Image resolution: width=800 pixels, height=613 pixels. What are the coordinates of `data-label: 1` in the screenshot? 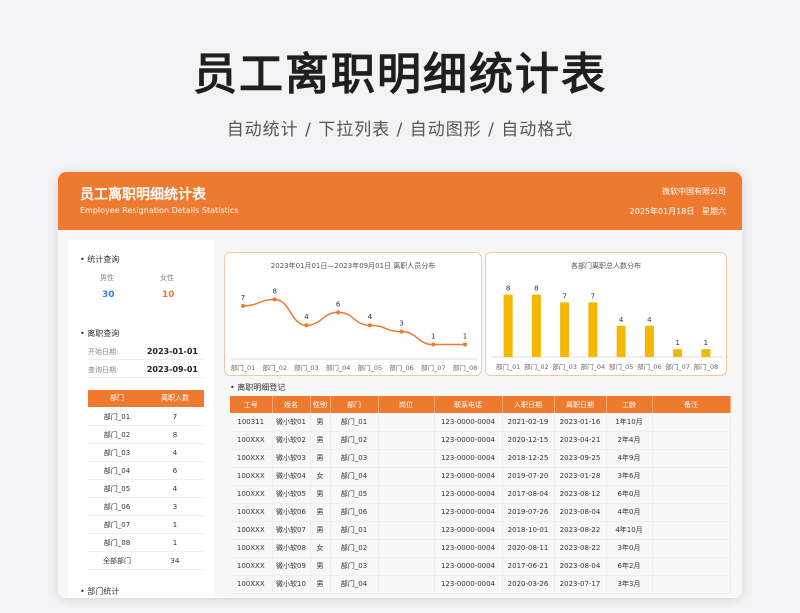 It's located at (465, 337).